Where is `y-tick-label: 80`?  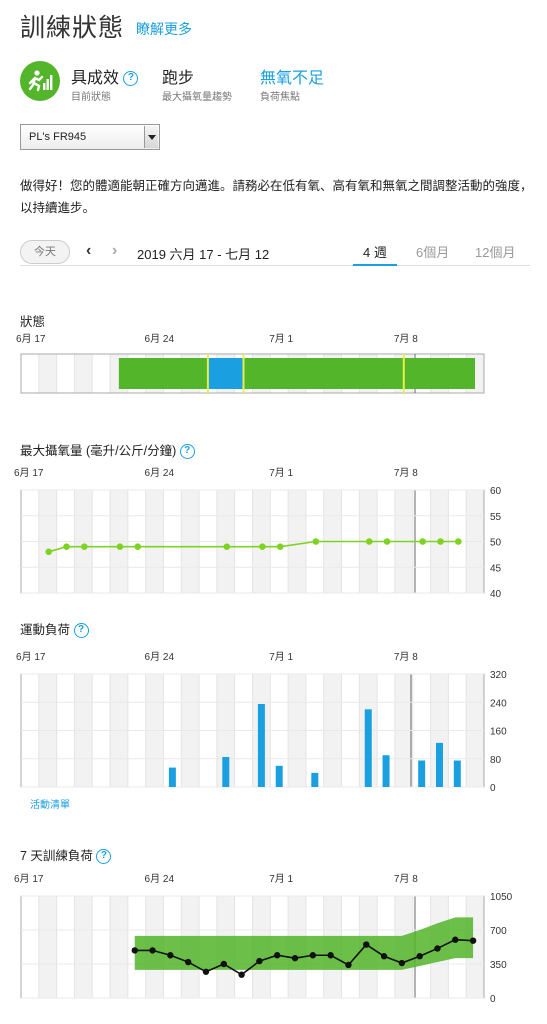
y-tick-label: 80 is located at coordinates (496, 760).